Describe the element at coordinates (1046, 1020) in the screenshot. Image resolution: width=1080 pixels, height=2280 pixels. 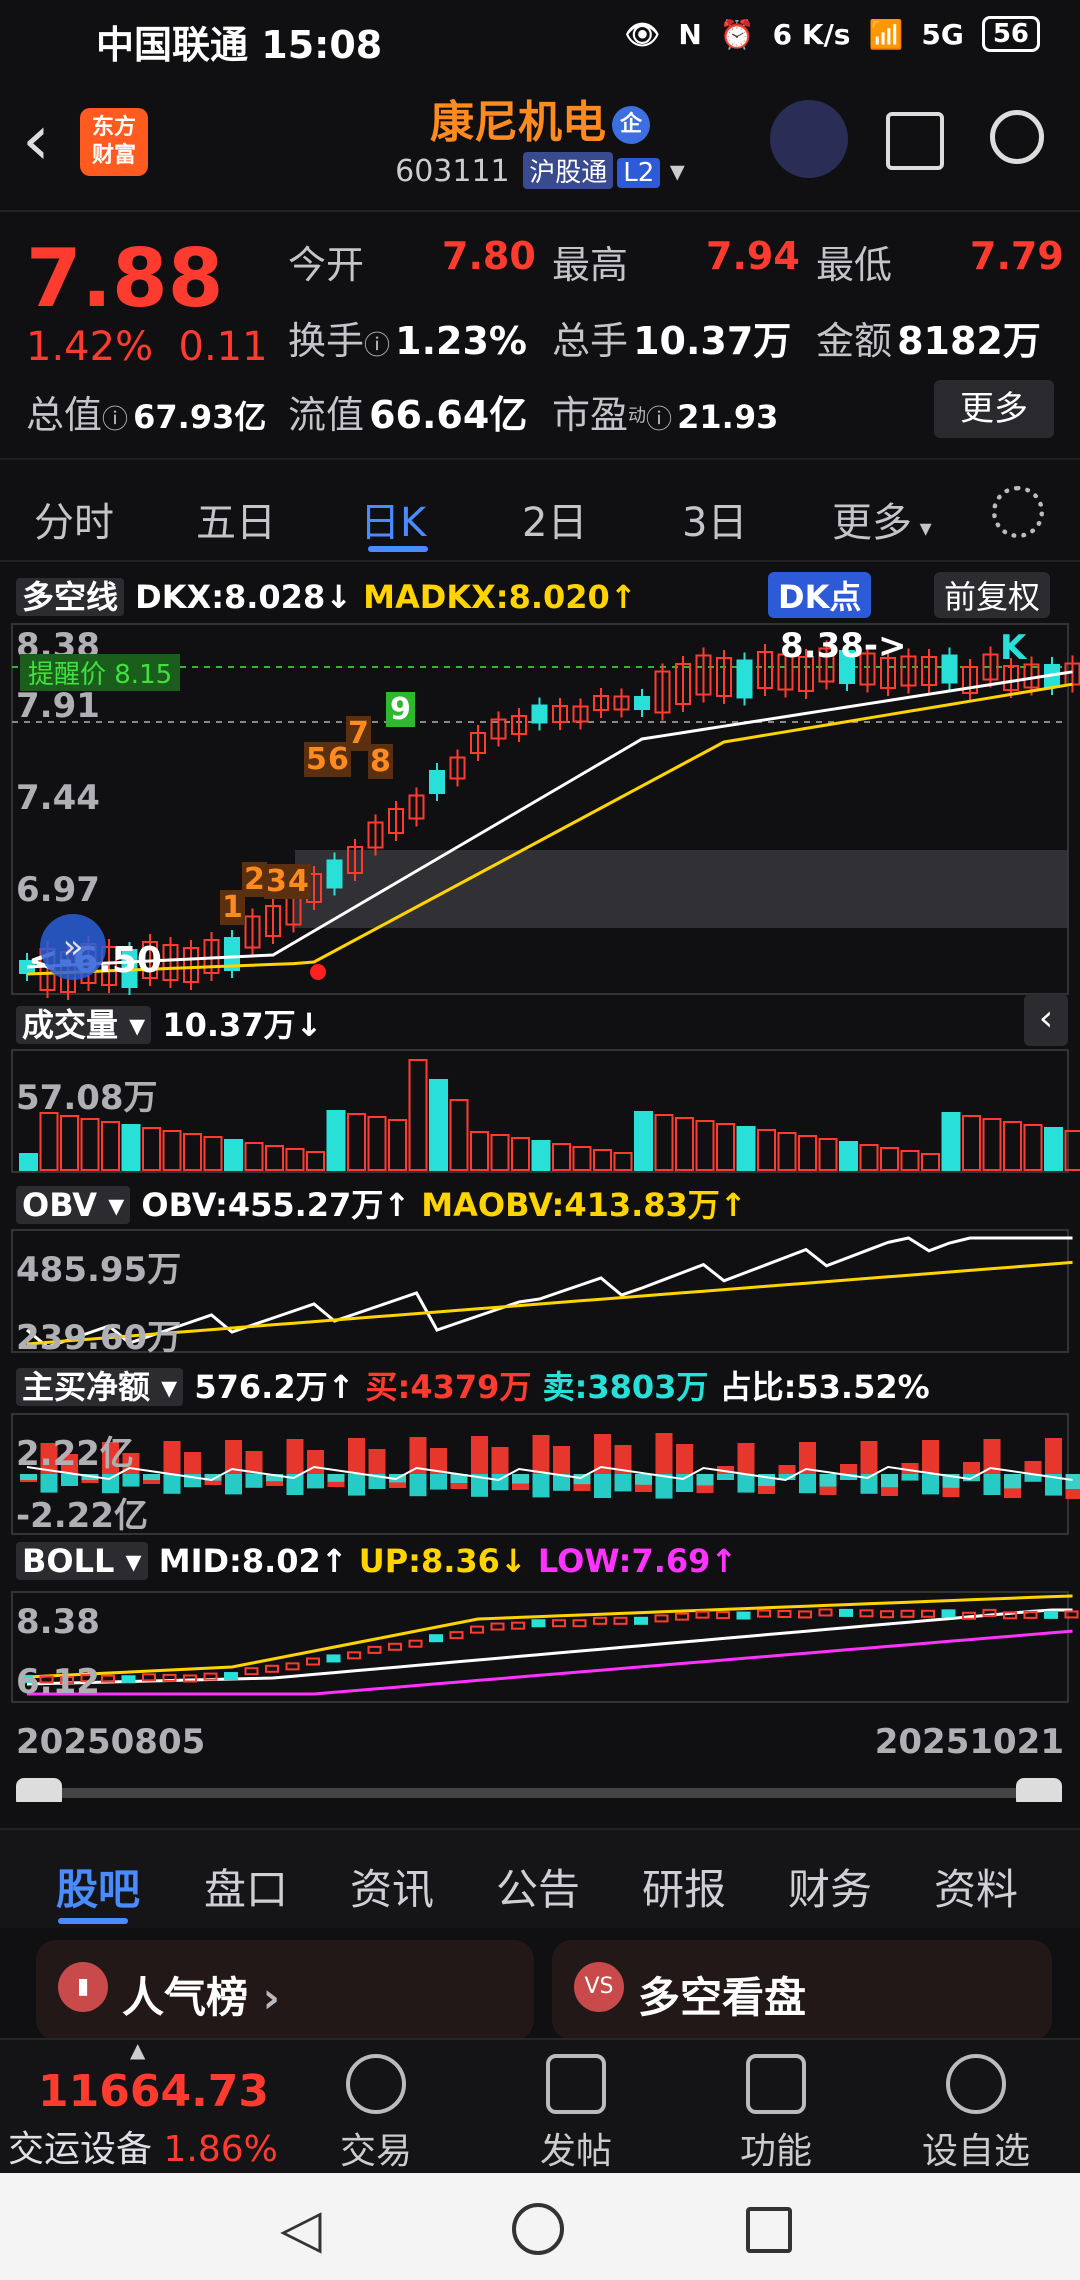
I see `collapse-chevron-icon: ‹` at that location.